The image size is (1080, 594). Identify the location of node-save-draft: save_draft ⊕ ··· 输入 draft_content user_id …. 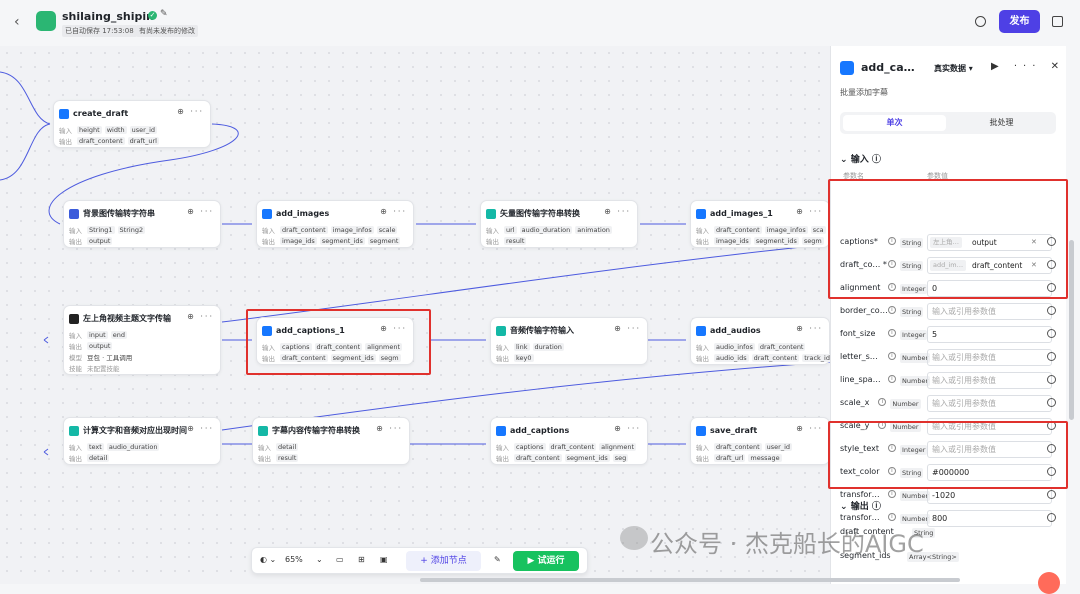
(760, 441).